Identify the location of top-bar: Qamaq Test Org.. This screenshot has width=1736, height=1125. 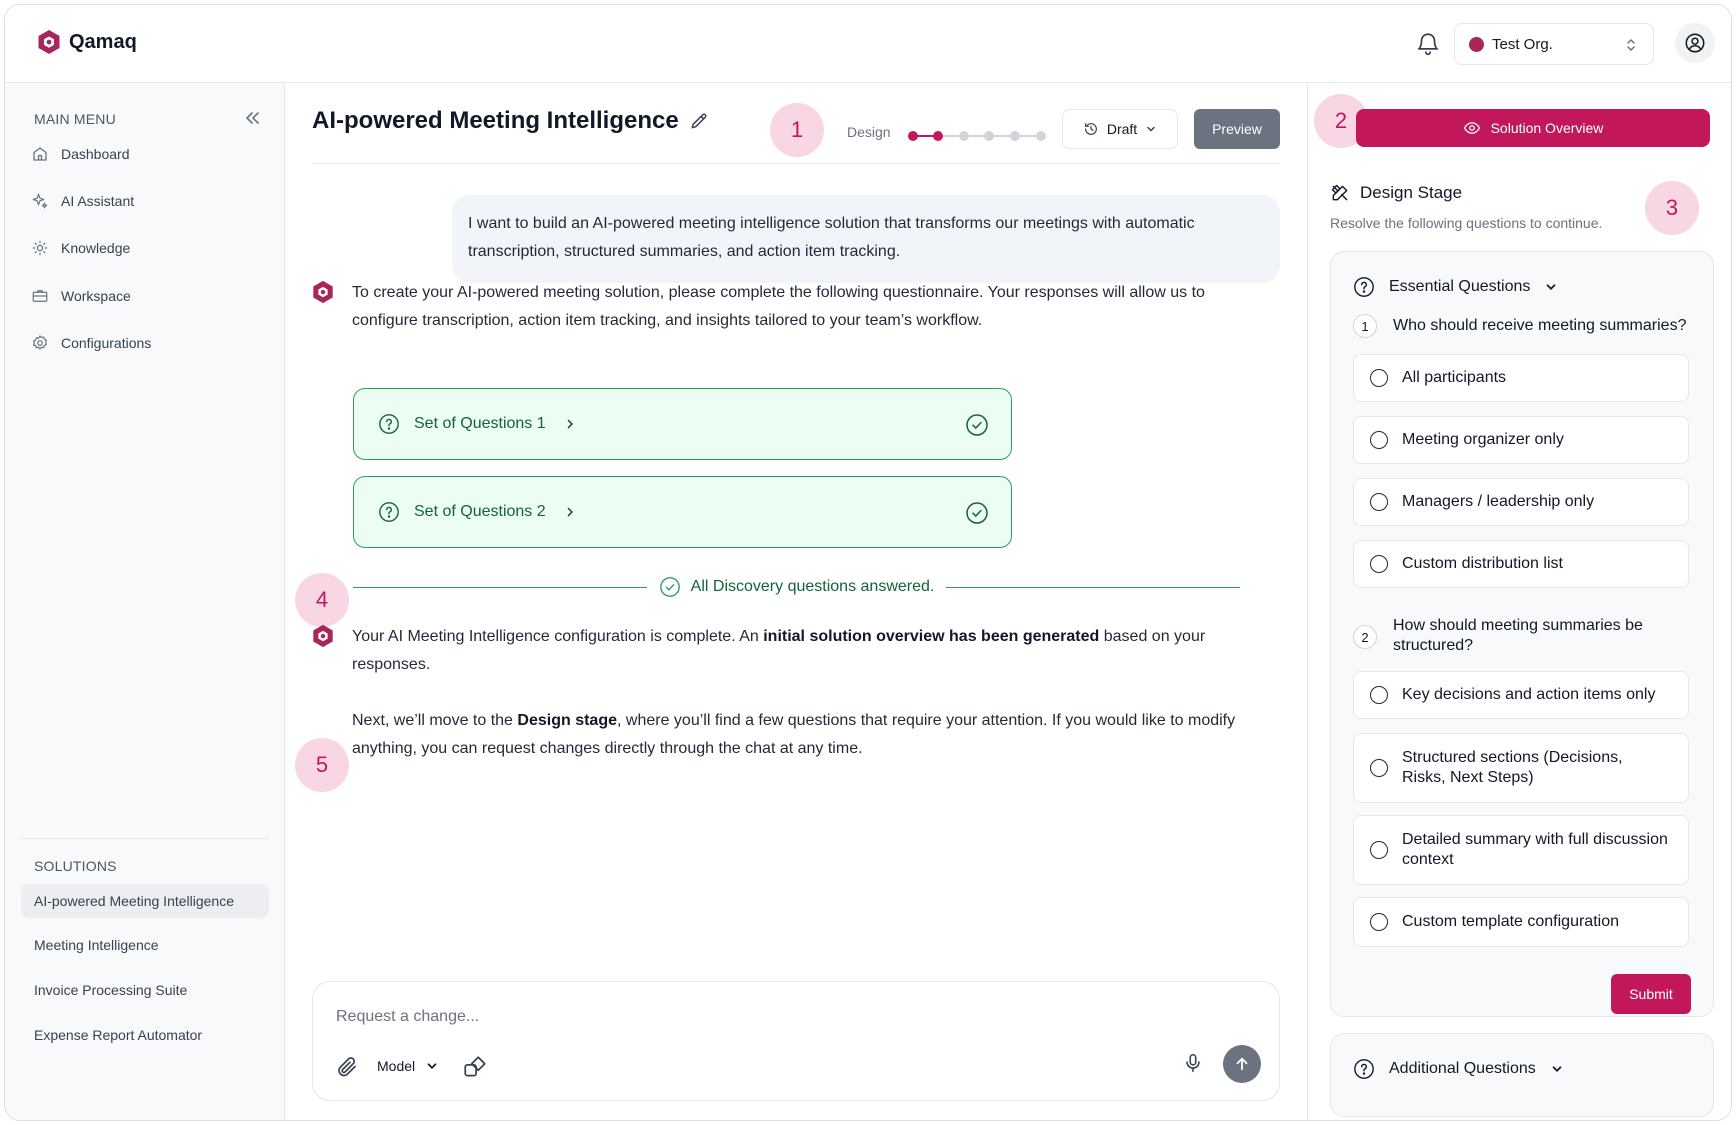
(868, 44).